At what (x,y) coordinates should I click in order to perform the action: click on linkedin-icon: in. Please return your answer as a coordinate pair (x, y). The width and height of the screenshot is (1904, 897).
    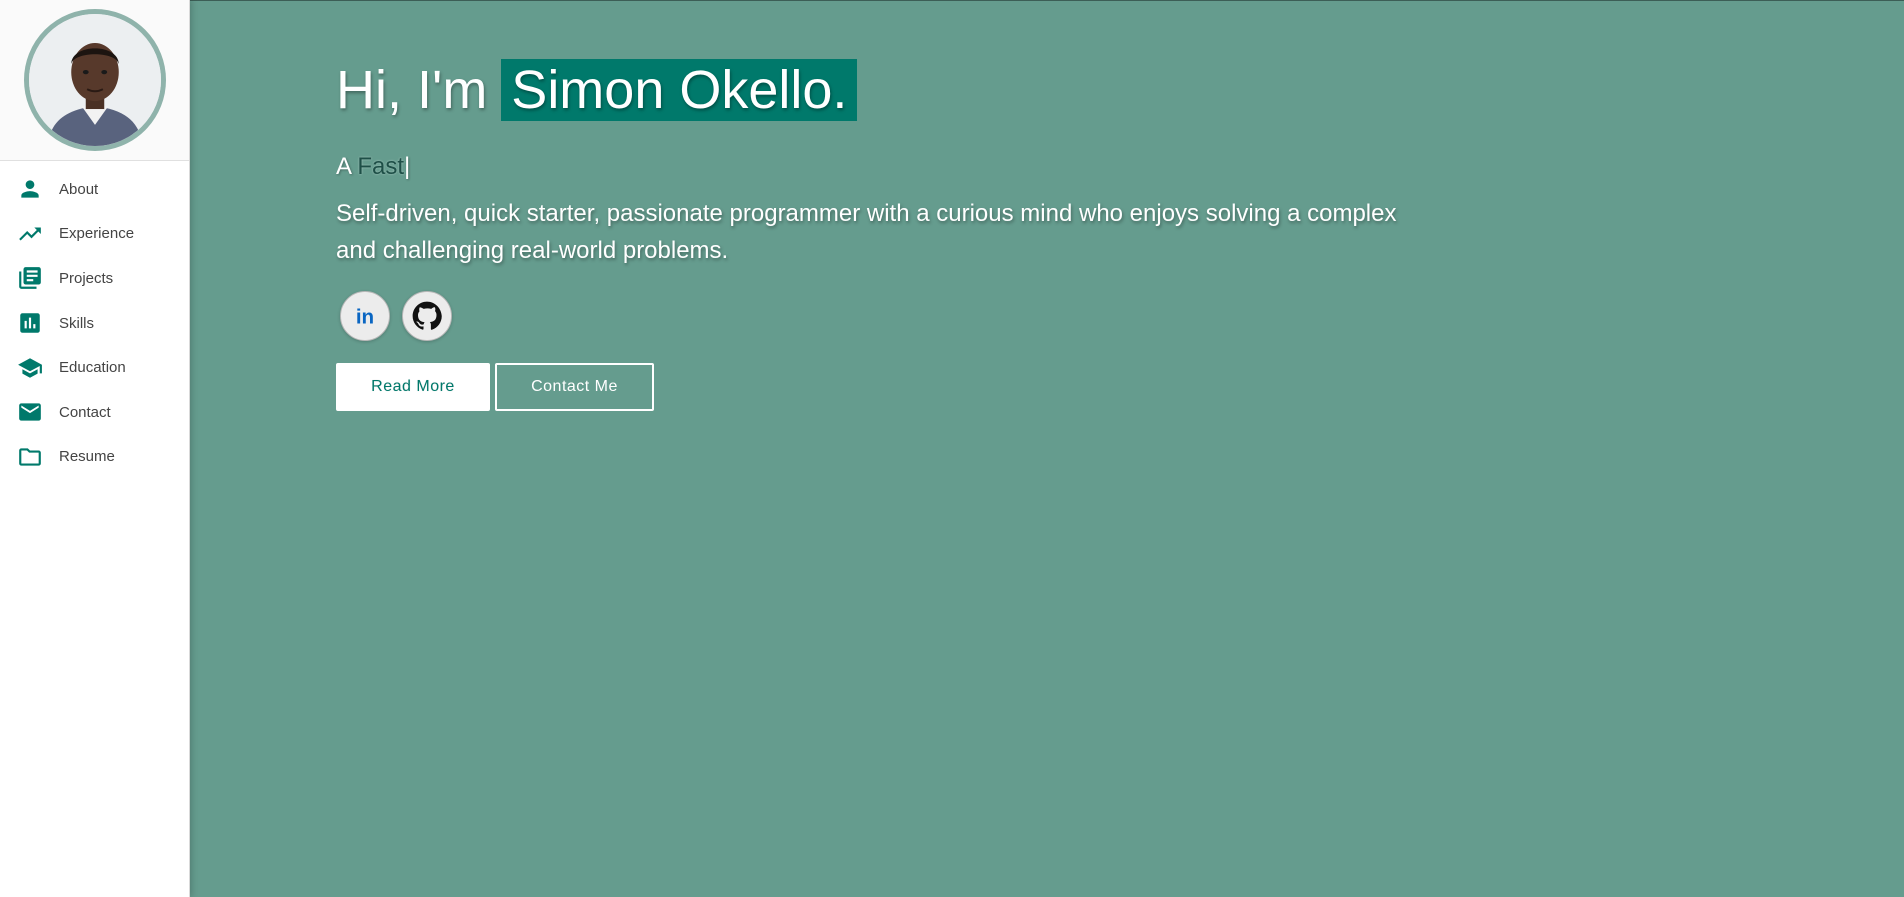
    Looking at the image, I should click on (365, 317).